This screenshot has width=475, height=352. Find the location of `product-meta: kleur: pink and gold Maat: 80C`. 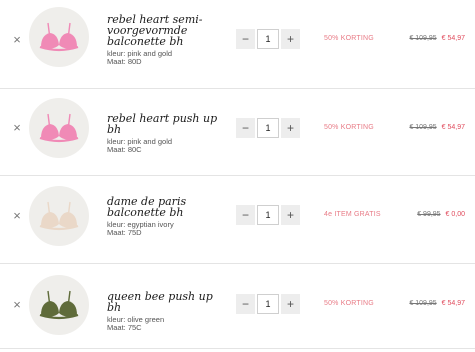

product-meta: kleur: pink and gold Maat: 80C is located at coordinates (167, 146).